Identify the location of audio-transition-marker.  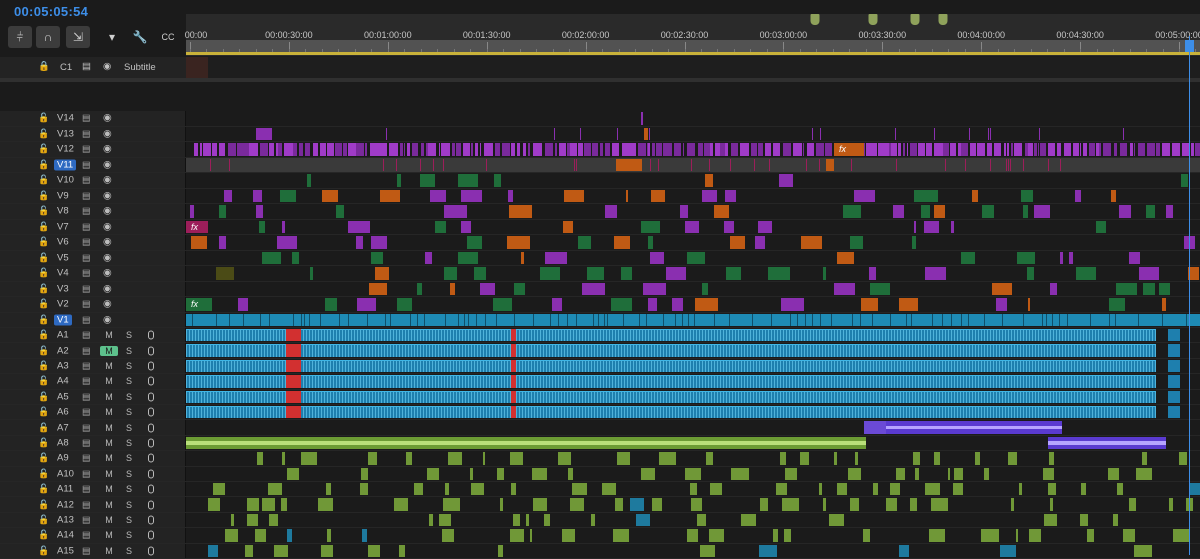
(298, 335).